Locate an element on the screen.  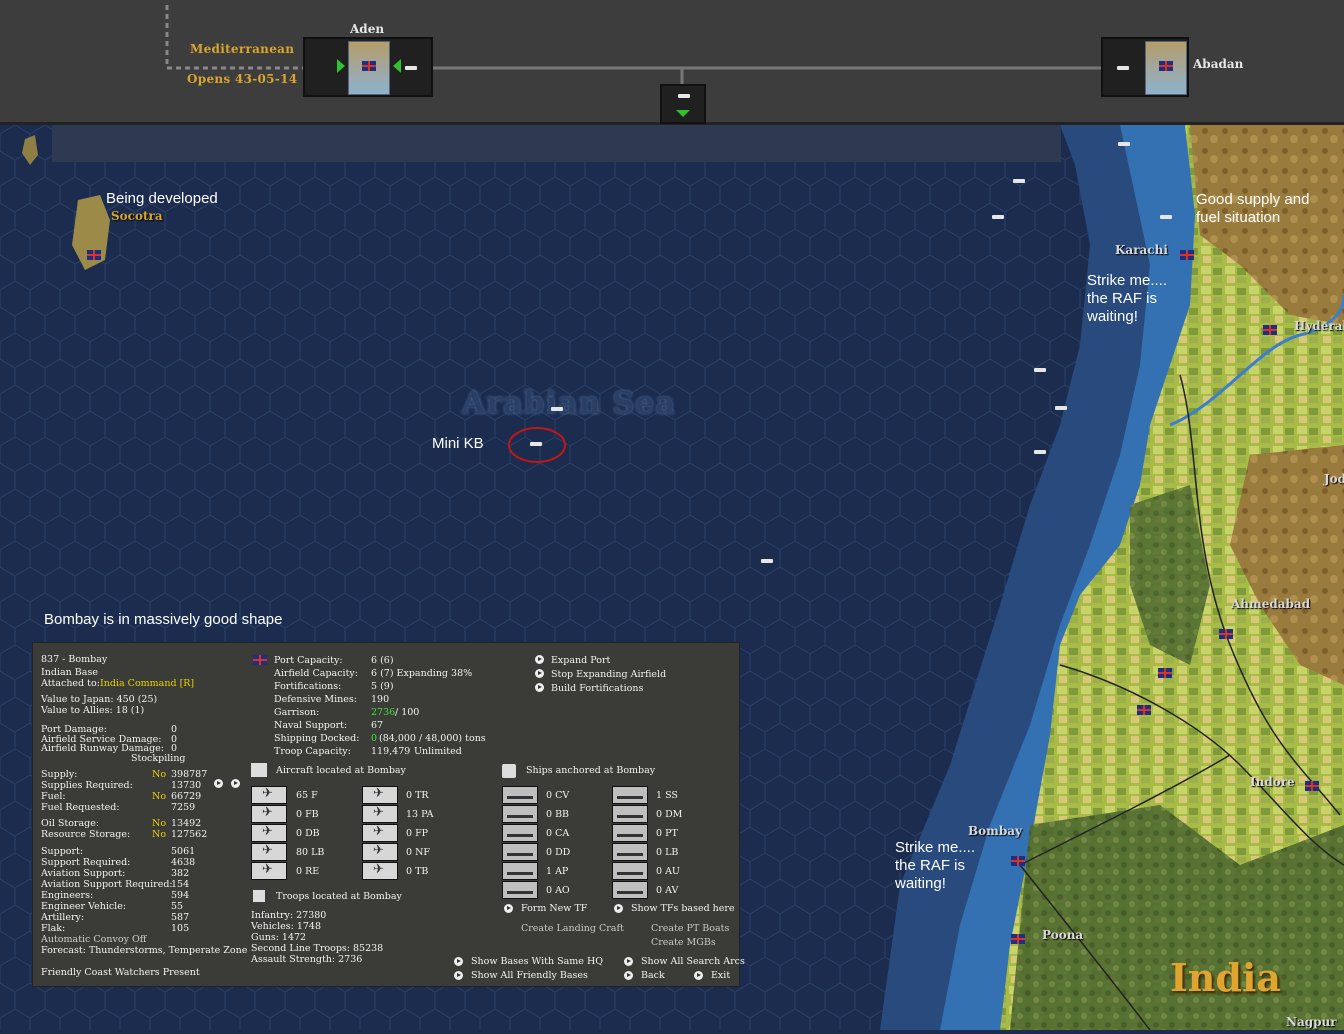
aircraft-count: 65 F is located at coordinates (307, 795).